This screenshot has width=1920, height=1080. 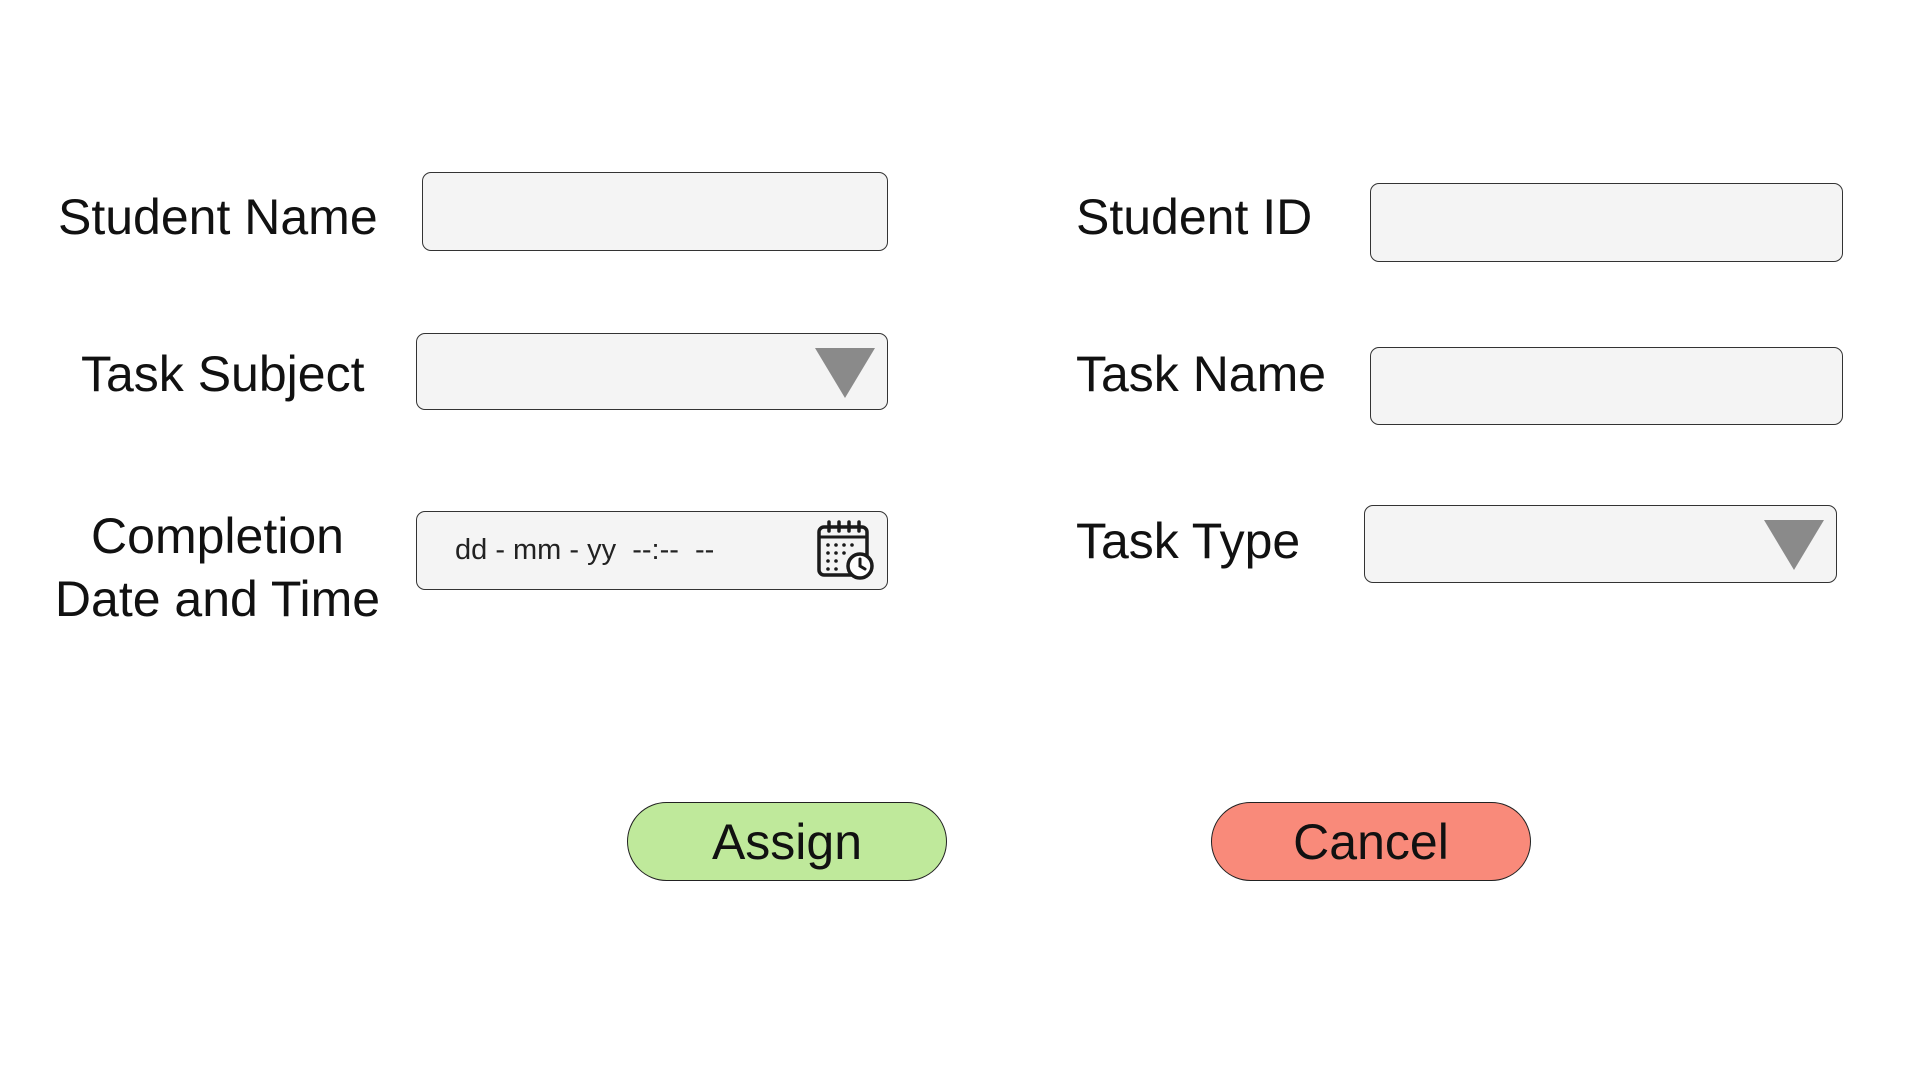 I want to click on student-id-label: Student ID, so click(x=1194, y=217).